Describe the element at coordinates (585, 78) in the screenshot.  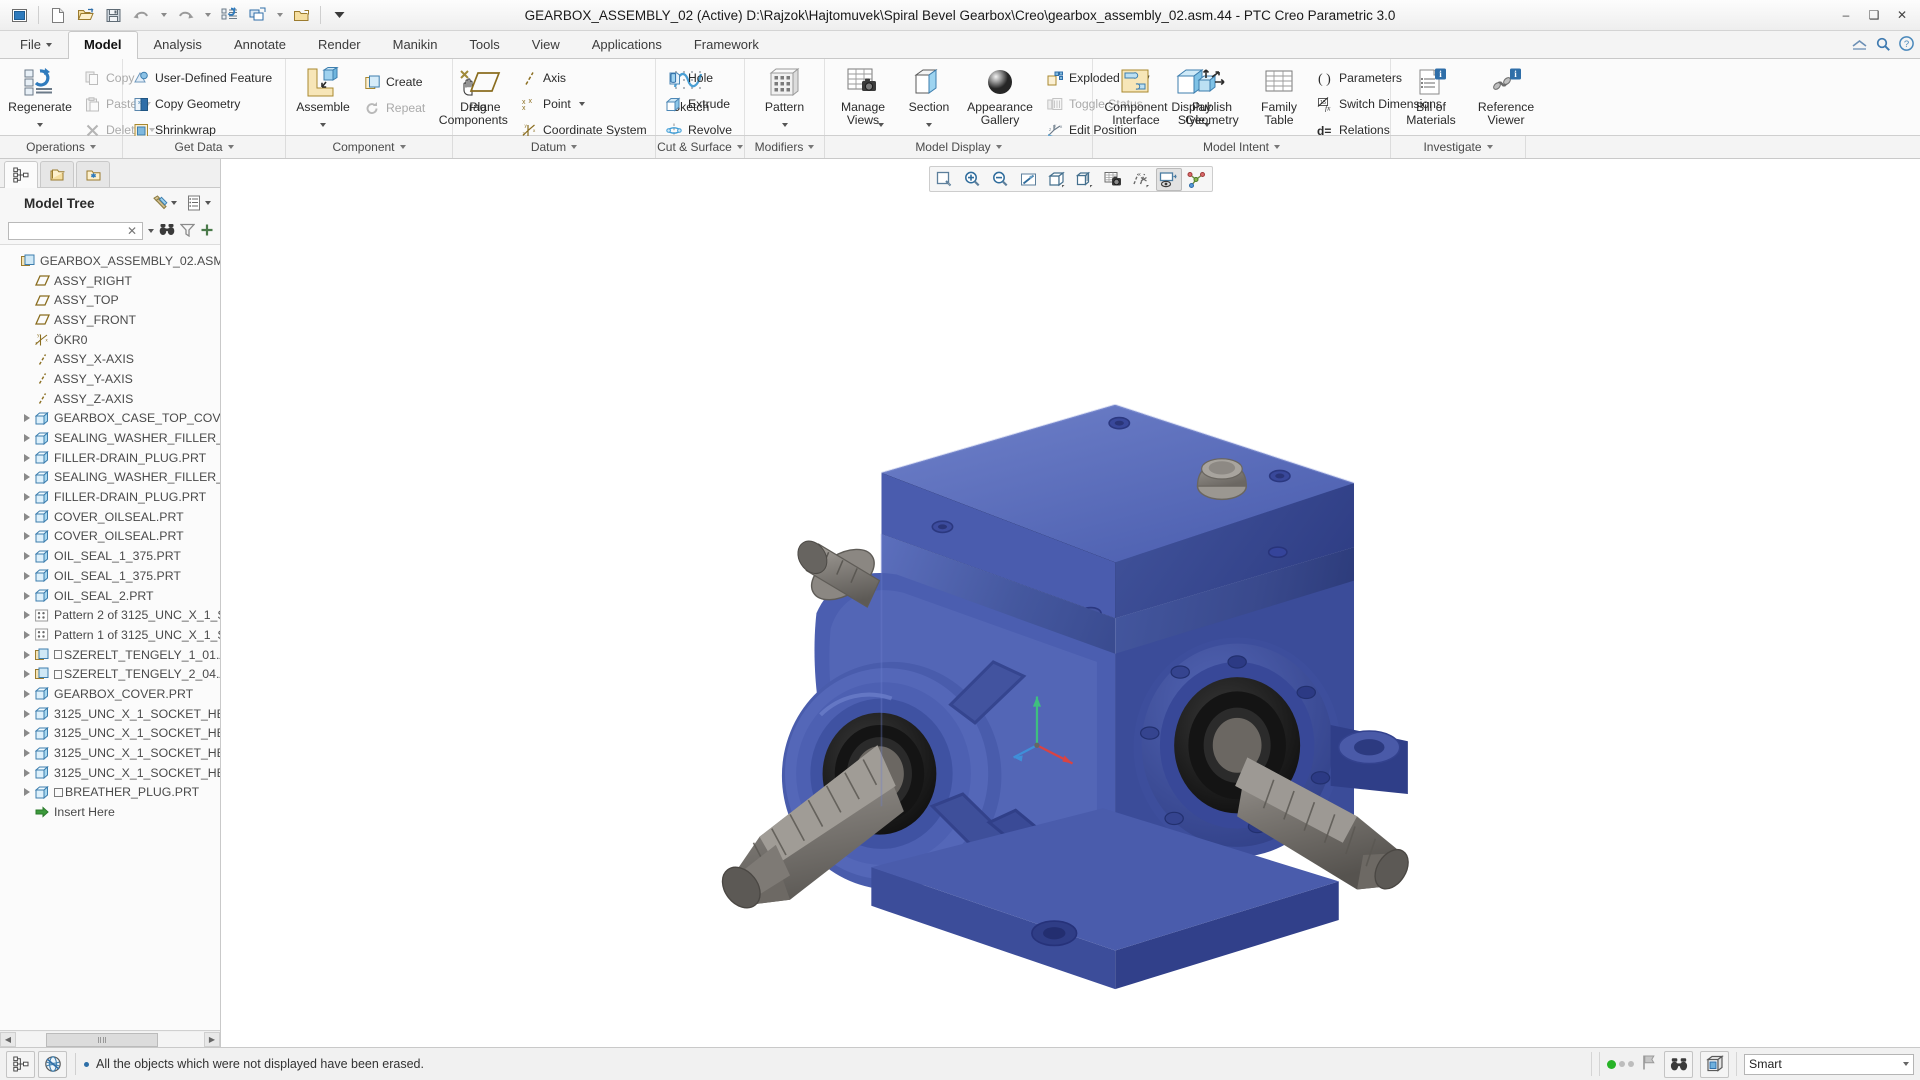
I see `axis-button: Axis` at that location.